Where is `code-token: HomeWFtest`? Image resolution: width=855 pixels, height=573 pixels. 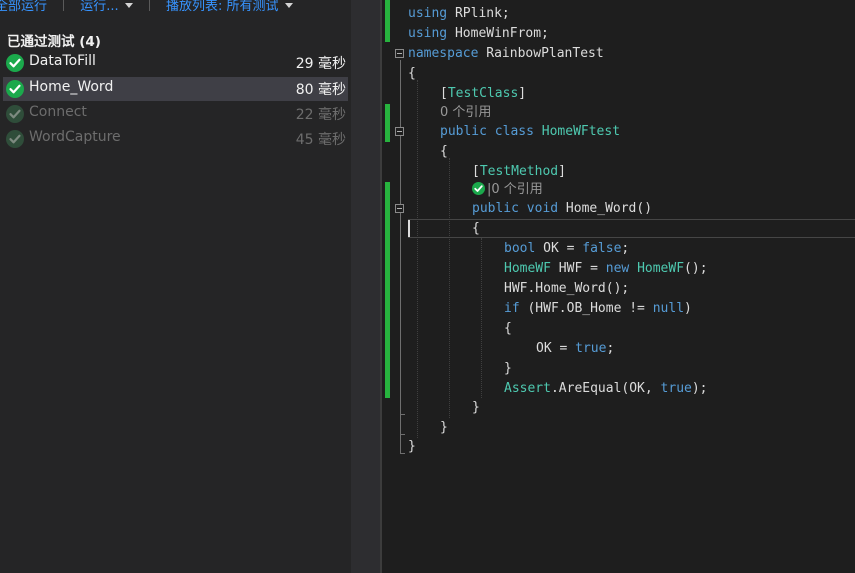 code-token: HomeWFtest is located at coordinates (581, 131).